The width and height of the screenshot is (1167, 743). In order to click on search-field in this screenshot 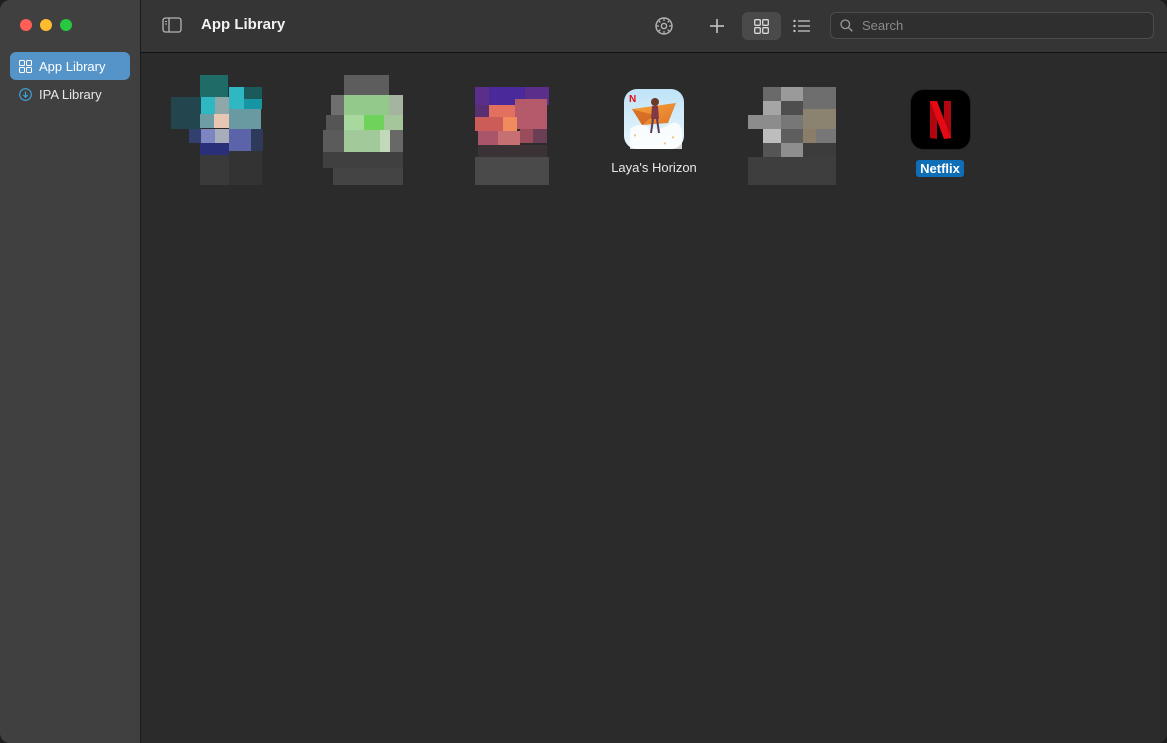, I will do `click(992, 25)`.